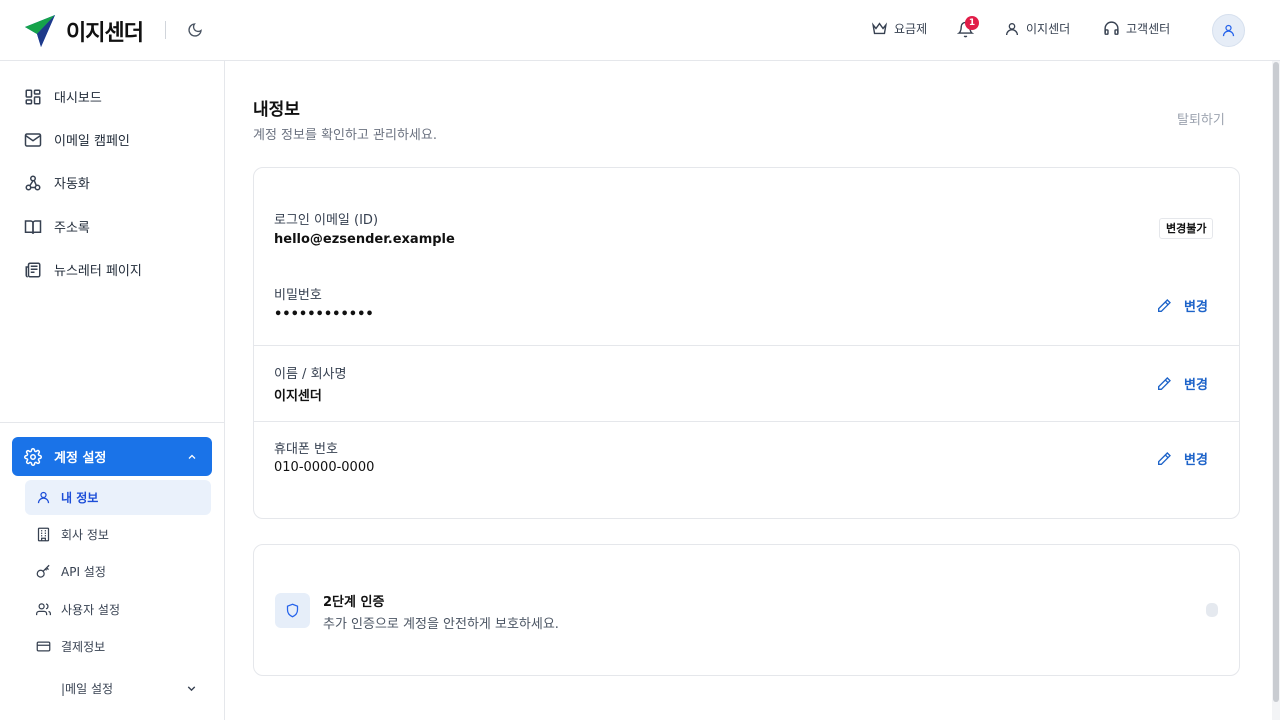 This screenshot has width=1280, height=720. I want to click on avatar, so click(1228, 30).